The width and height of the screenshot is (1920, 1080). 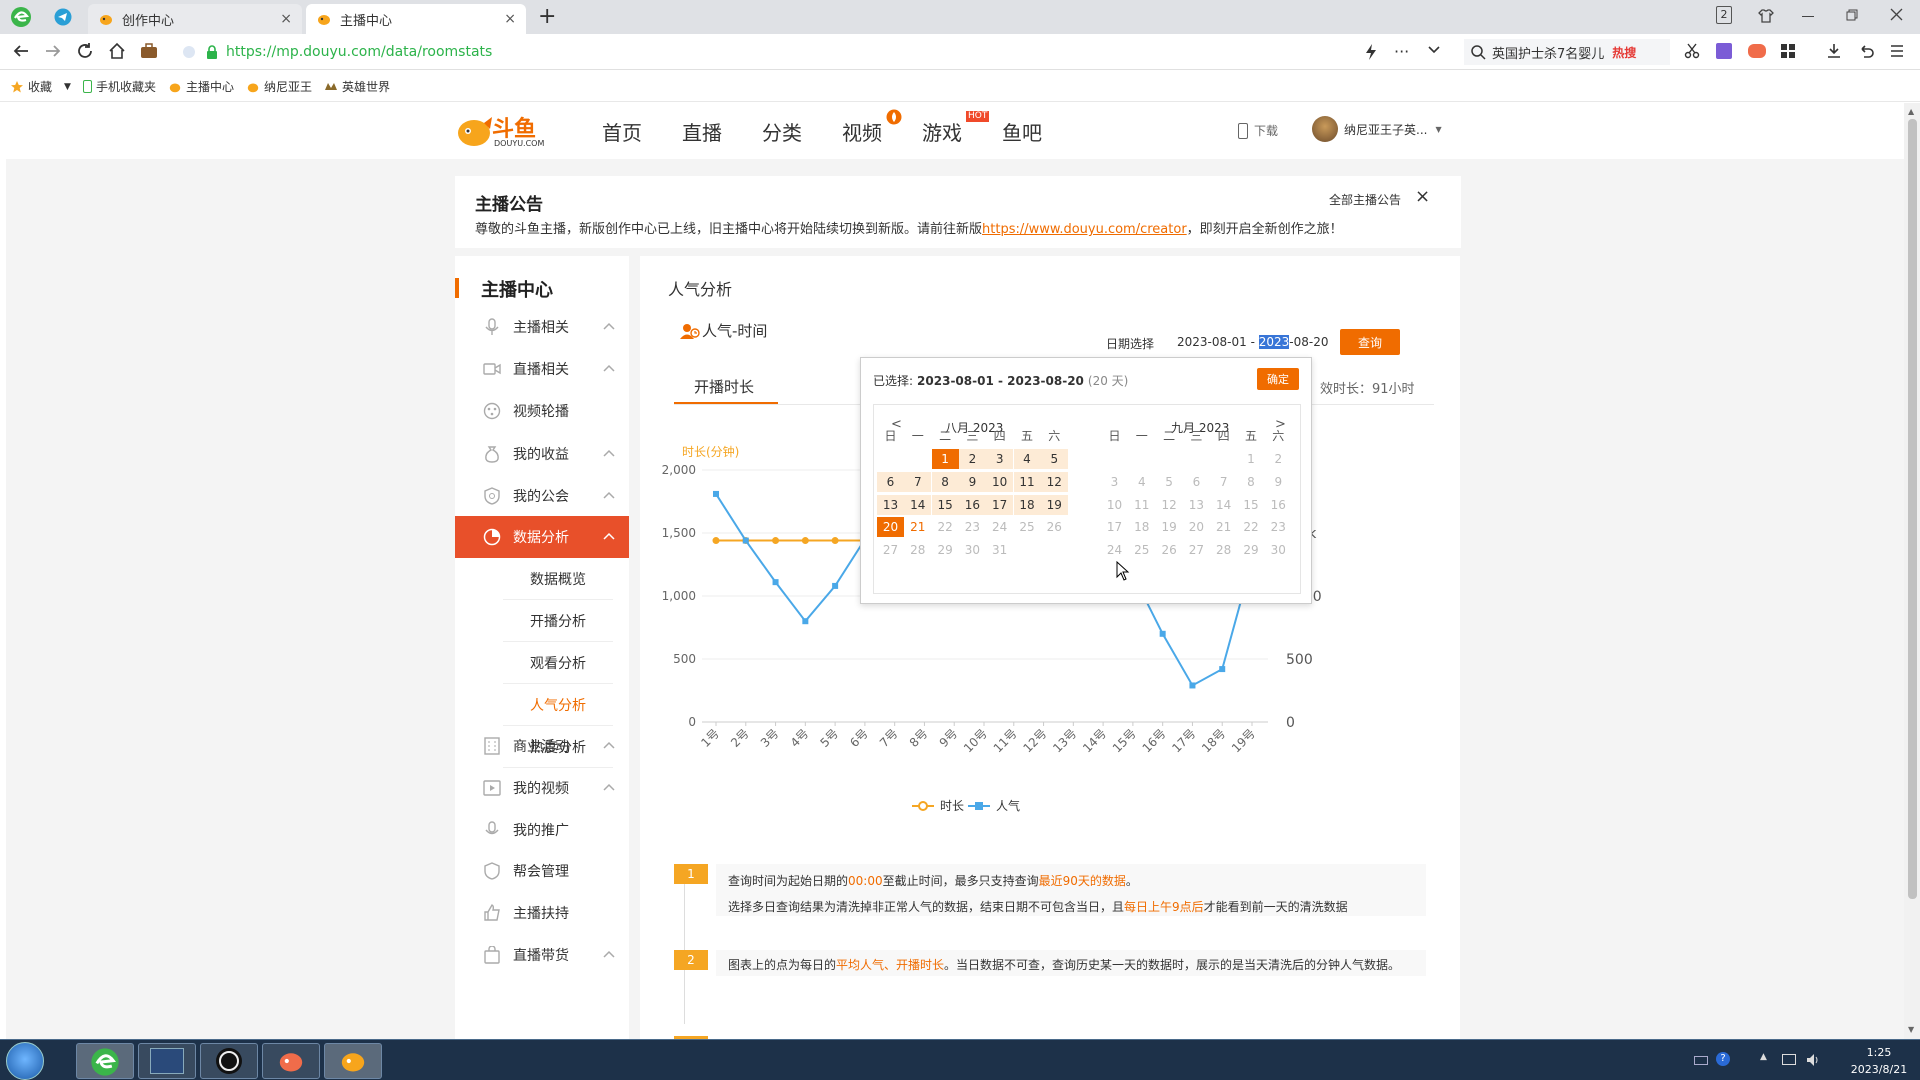 What do you see at coordinates (558, 621) in the screenshot?
I see `sidebar-subitem-2: 开播分析` at bounding box center [558, 621].